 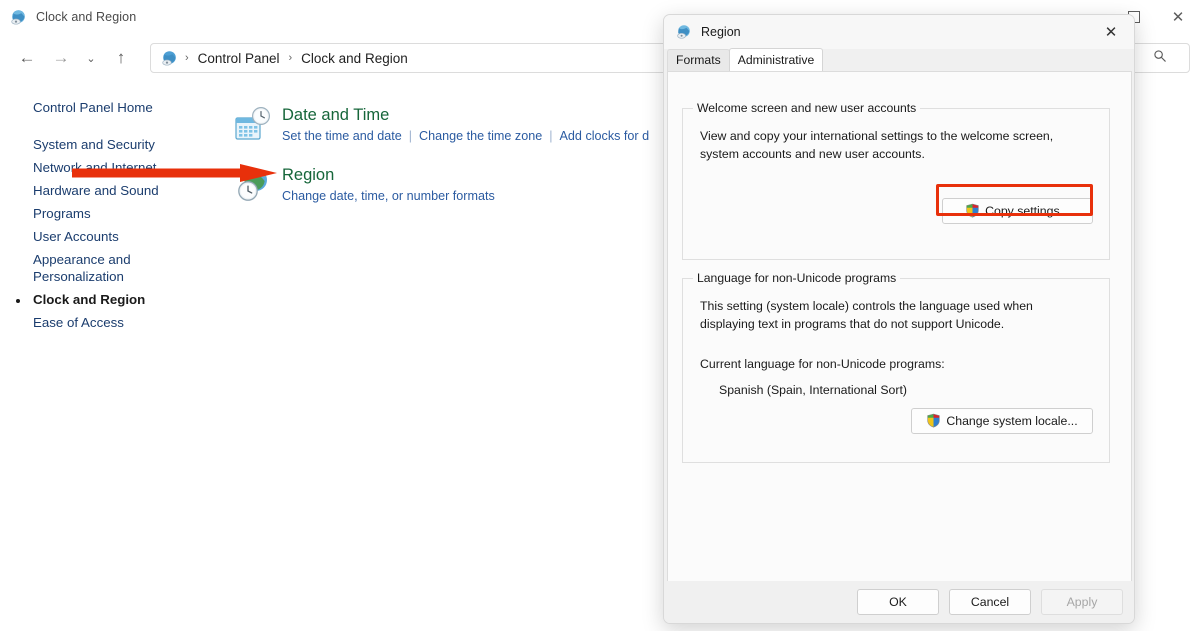 I want to click on breadcrumb-item-control-panel: Control Panel, so click(x=239, y=58).